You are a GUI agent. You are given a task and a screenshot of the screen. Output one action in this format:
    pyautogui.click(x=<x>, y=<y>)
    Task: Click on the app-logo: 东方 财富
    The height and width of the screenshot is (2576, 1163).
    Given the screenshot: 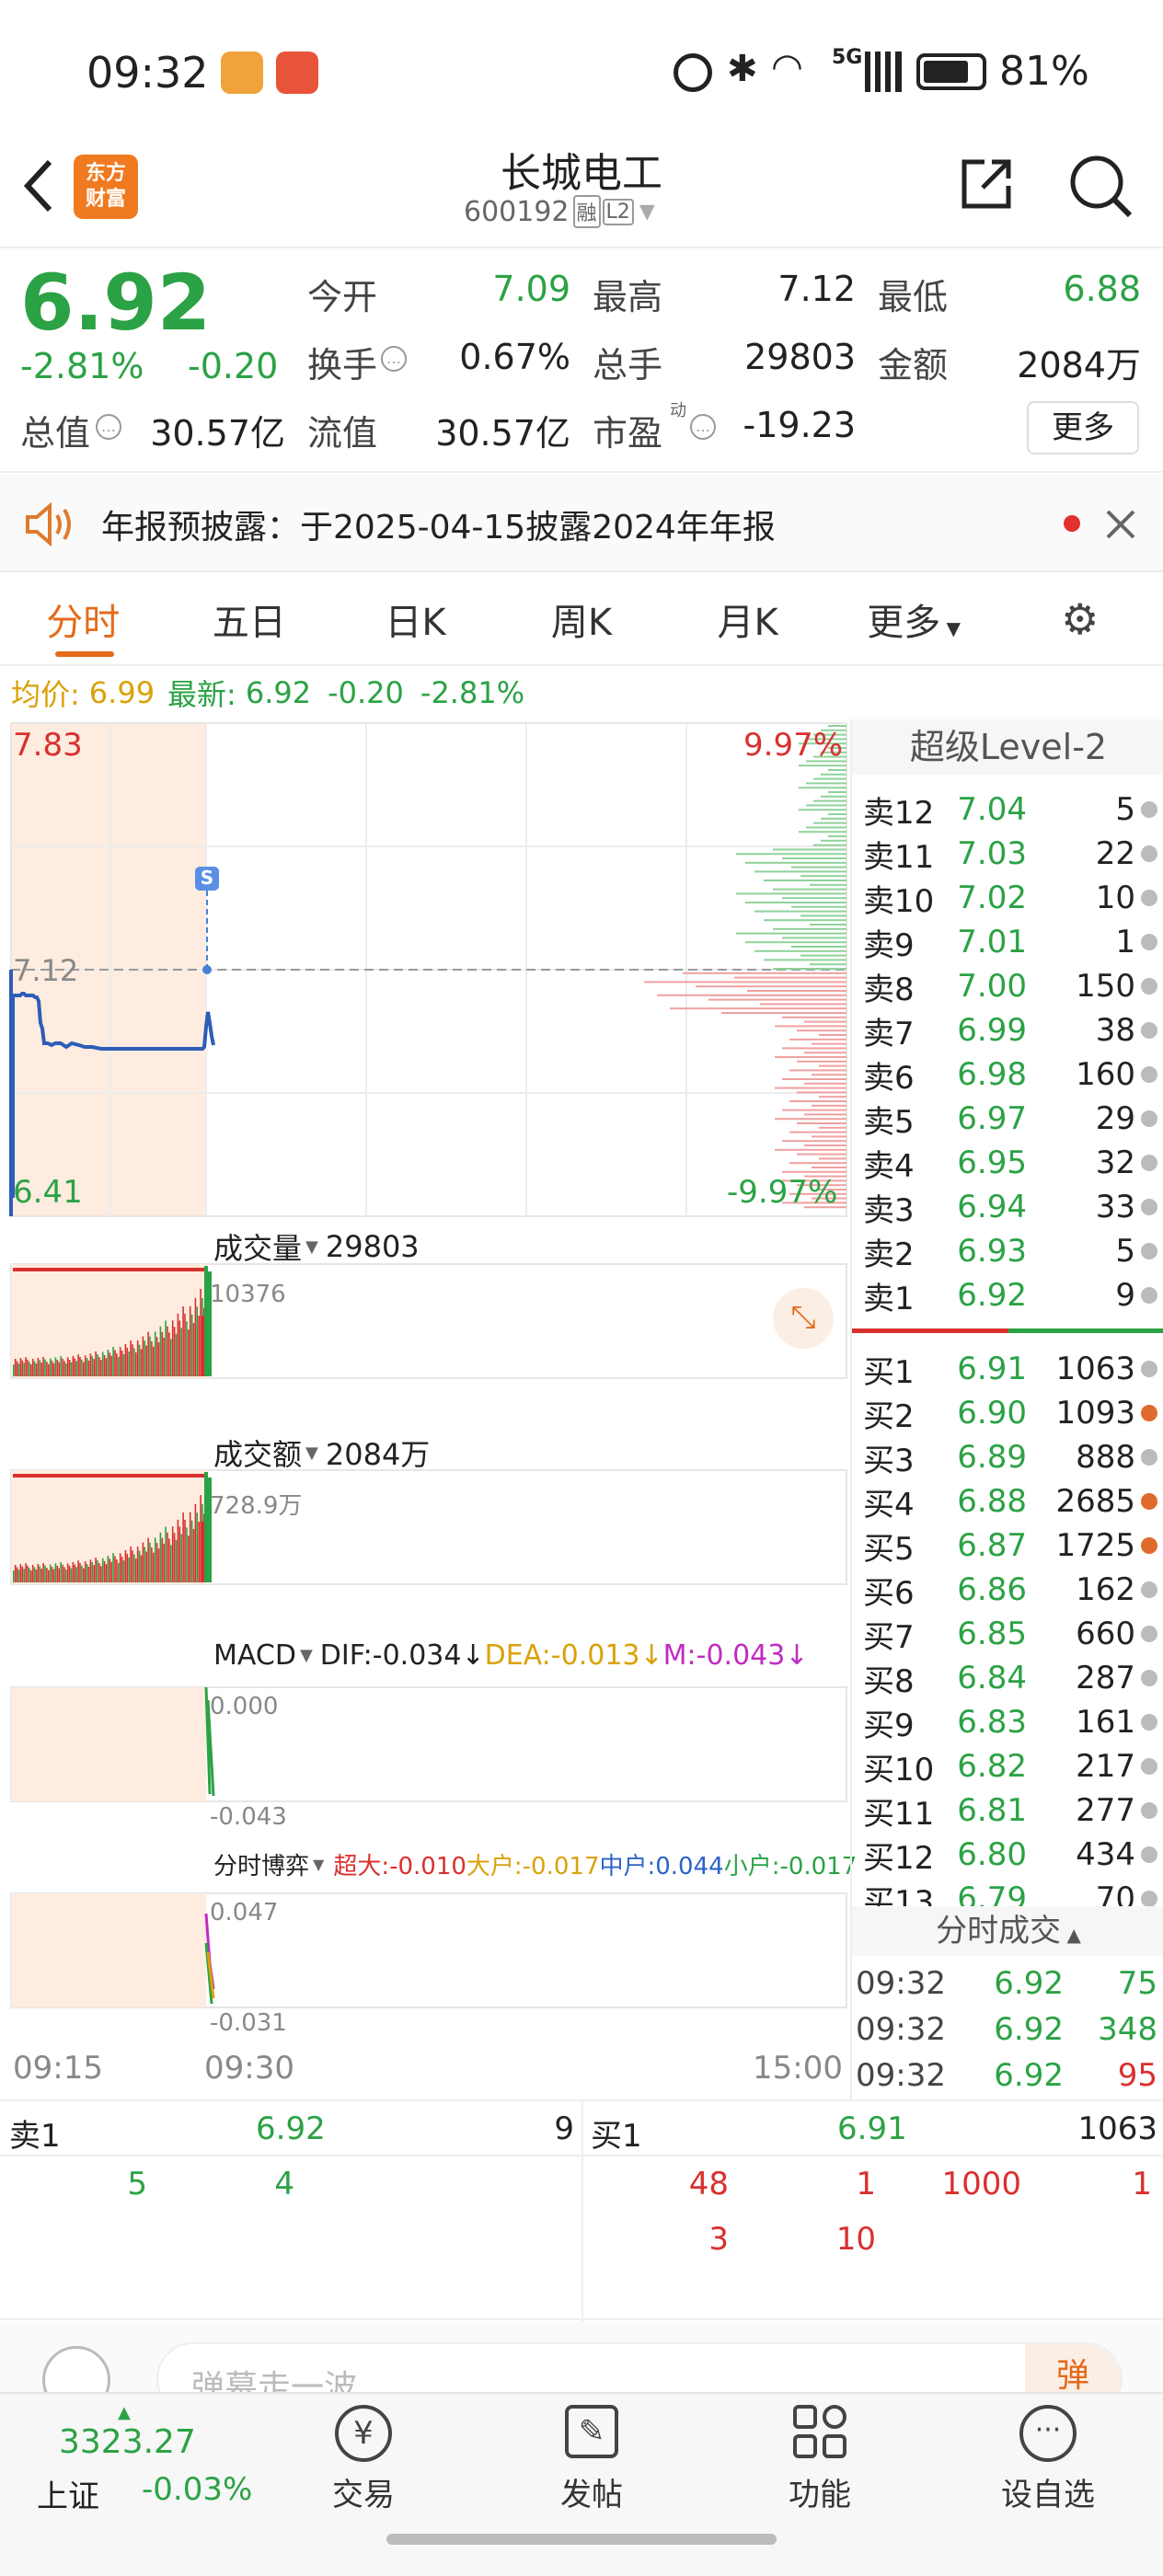 What is the action you would take?
    pyautogui.click(x=106, y=187)
    